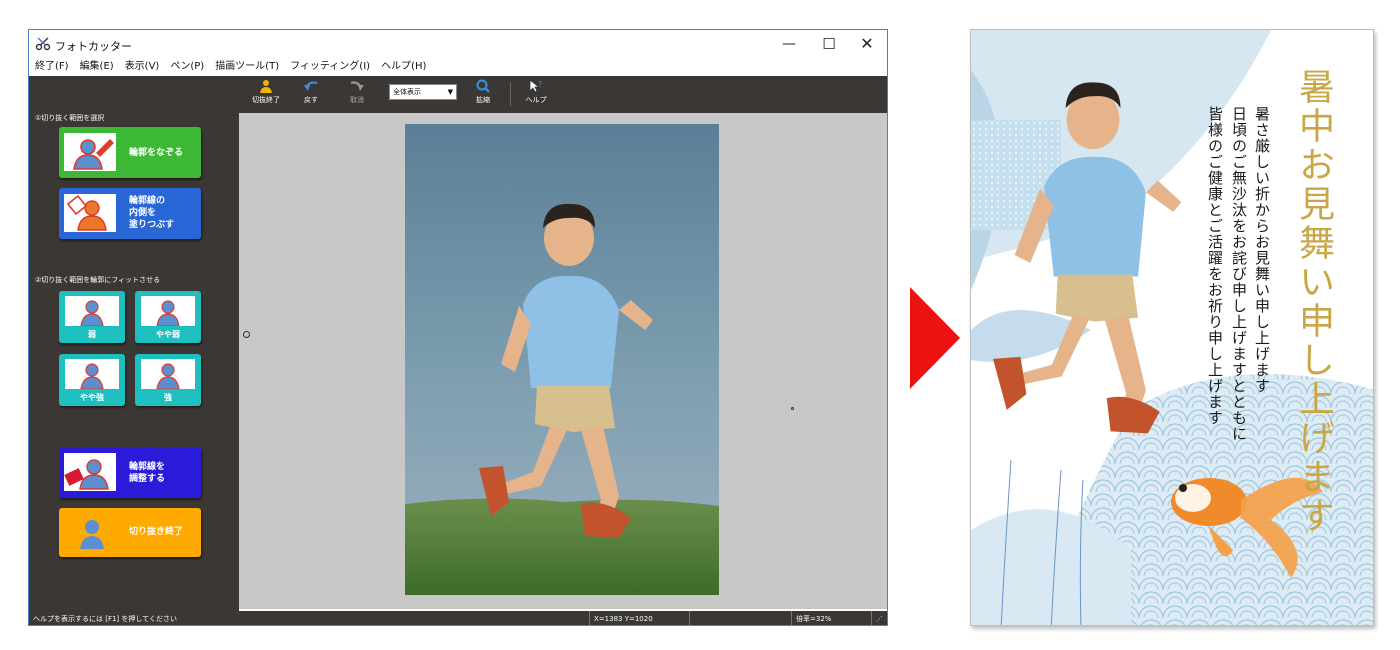  I want to click on eraser-person-icon, so click(90, 472).